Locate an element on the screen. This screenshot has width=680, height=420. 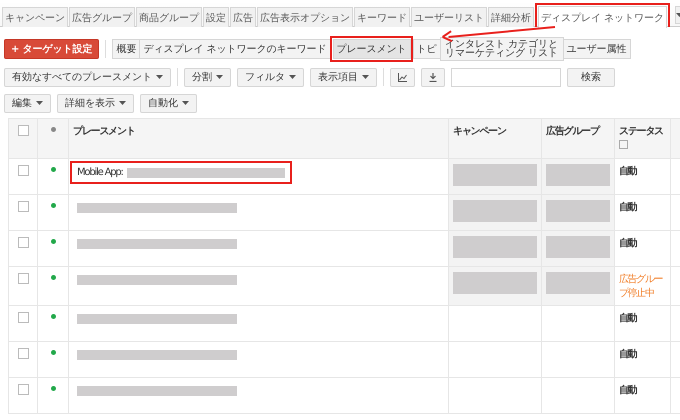
filter-dropdown: 分割 is located at coordinates (207, 77).